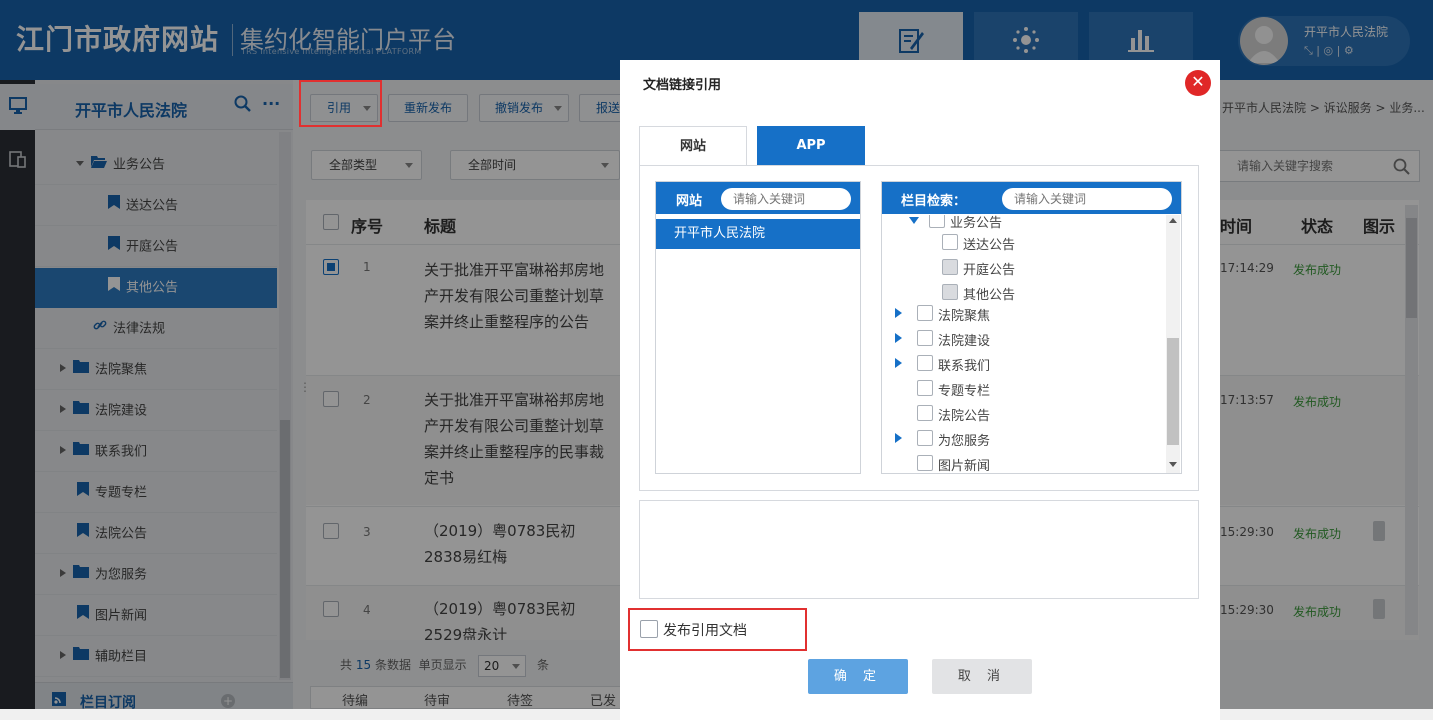  Describe the element at coordinates (1173, 220) in the screenshot. I see `scroll-up-icon` at that location.